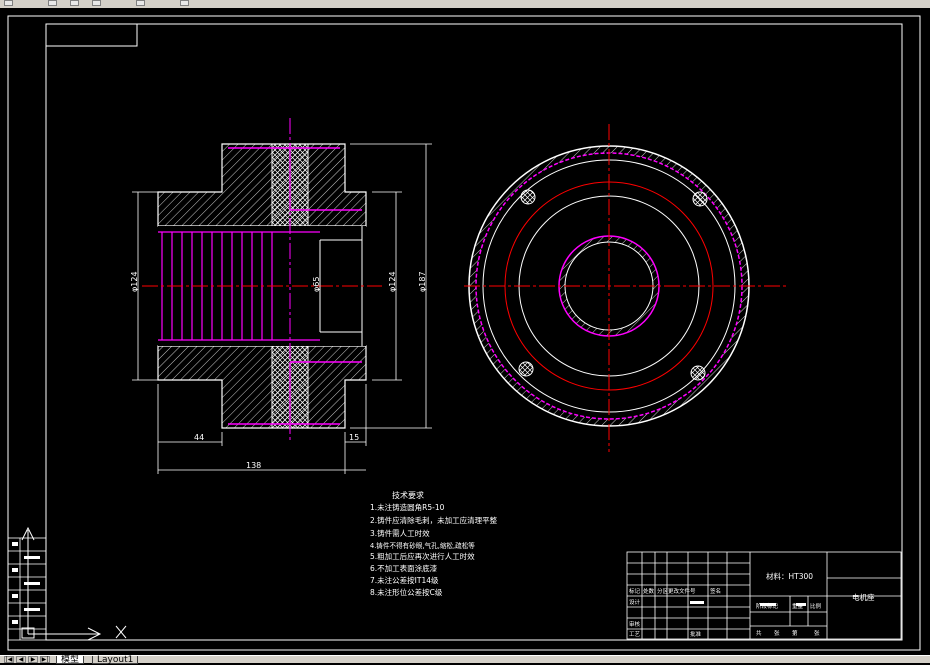 The height and width of the screenshot is (665, 930). Describe the element at coordinates (392, 281) in the screenshot. I see `dim-d124-right: φ124` at that location.